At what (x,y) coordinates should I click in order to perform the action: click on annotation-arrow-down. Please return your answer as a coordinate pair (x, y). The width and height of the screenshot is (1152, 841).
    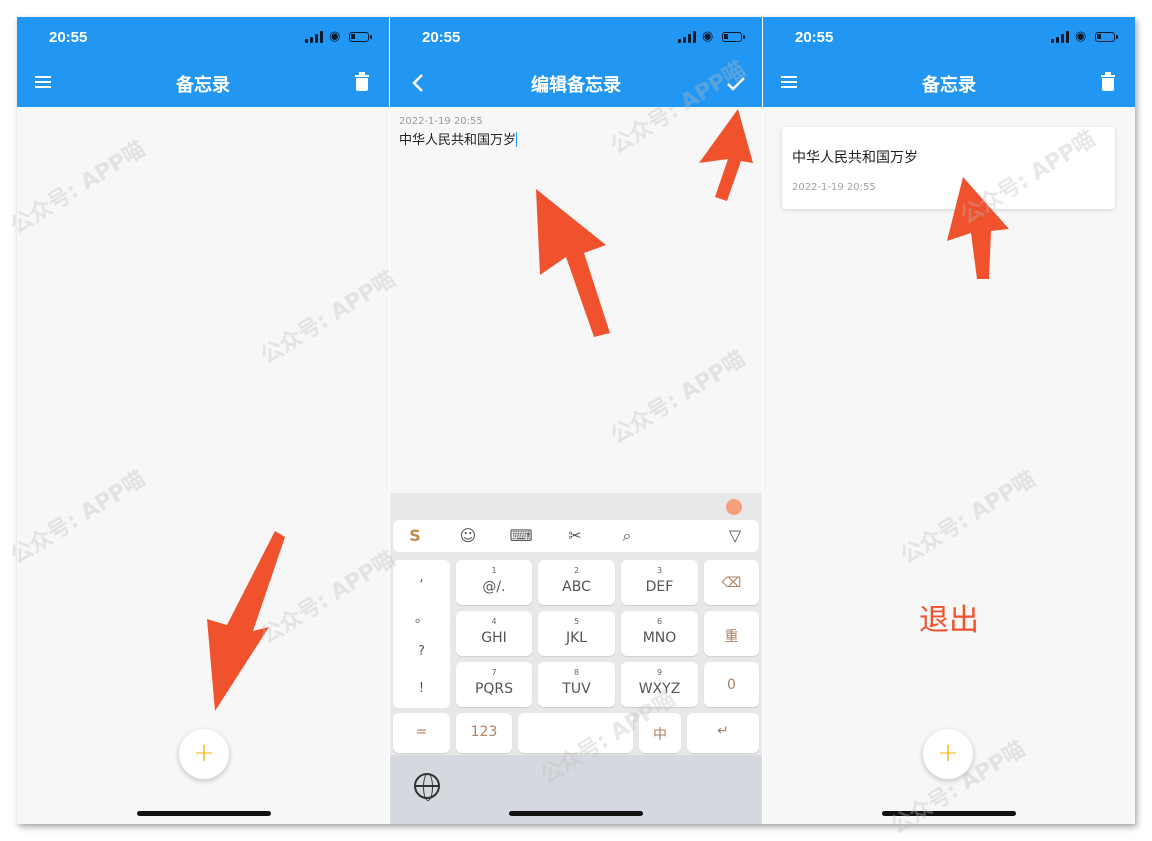
    Looking at the image, I should click on (246, 621).